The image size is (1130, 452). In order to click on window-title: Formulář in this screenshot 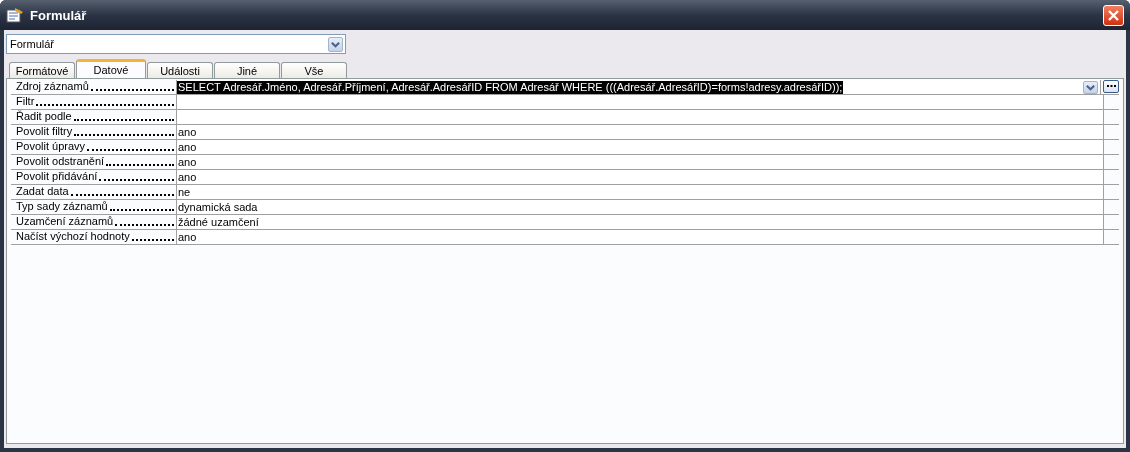, I will do `click(58, 15)`.